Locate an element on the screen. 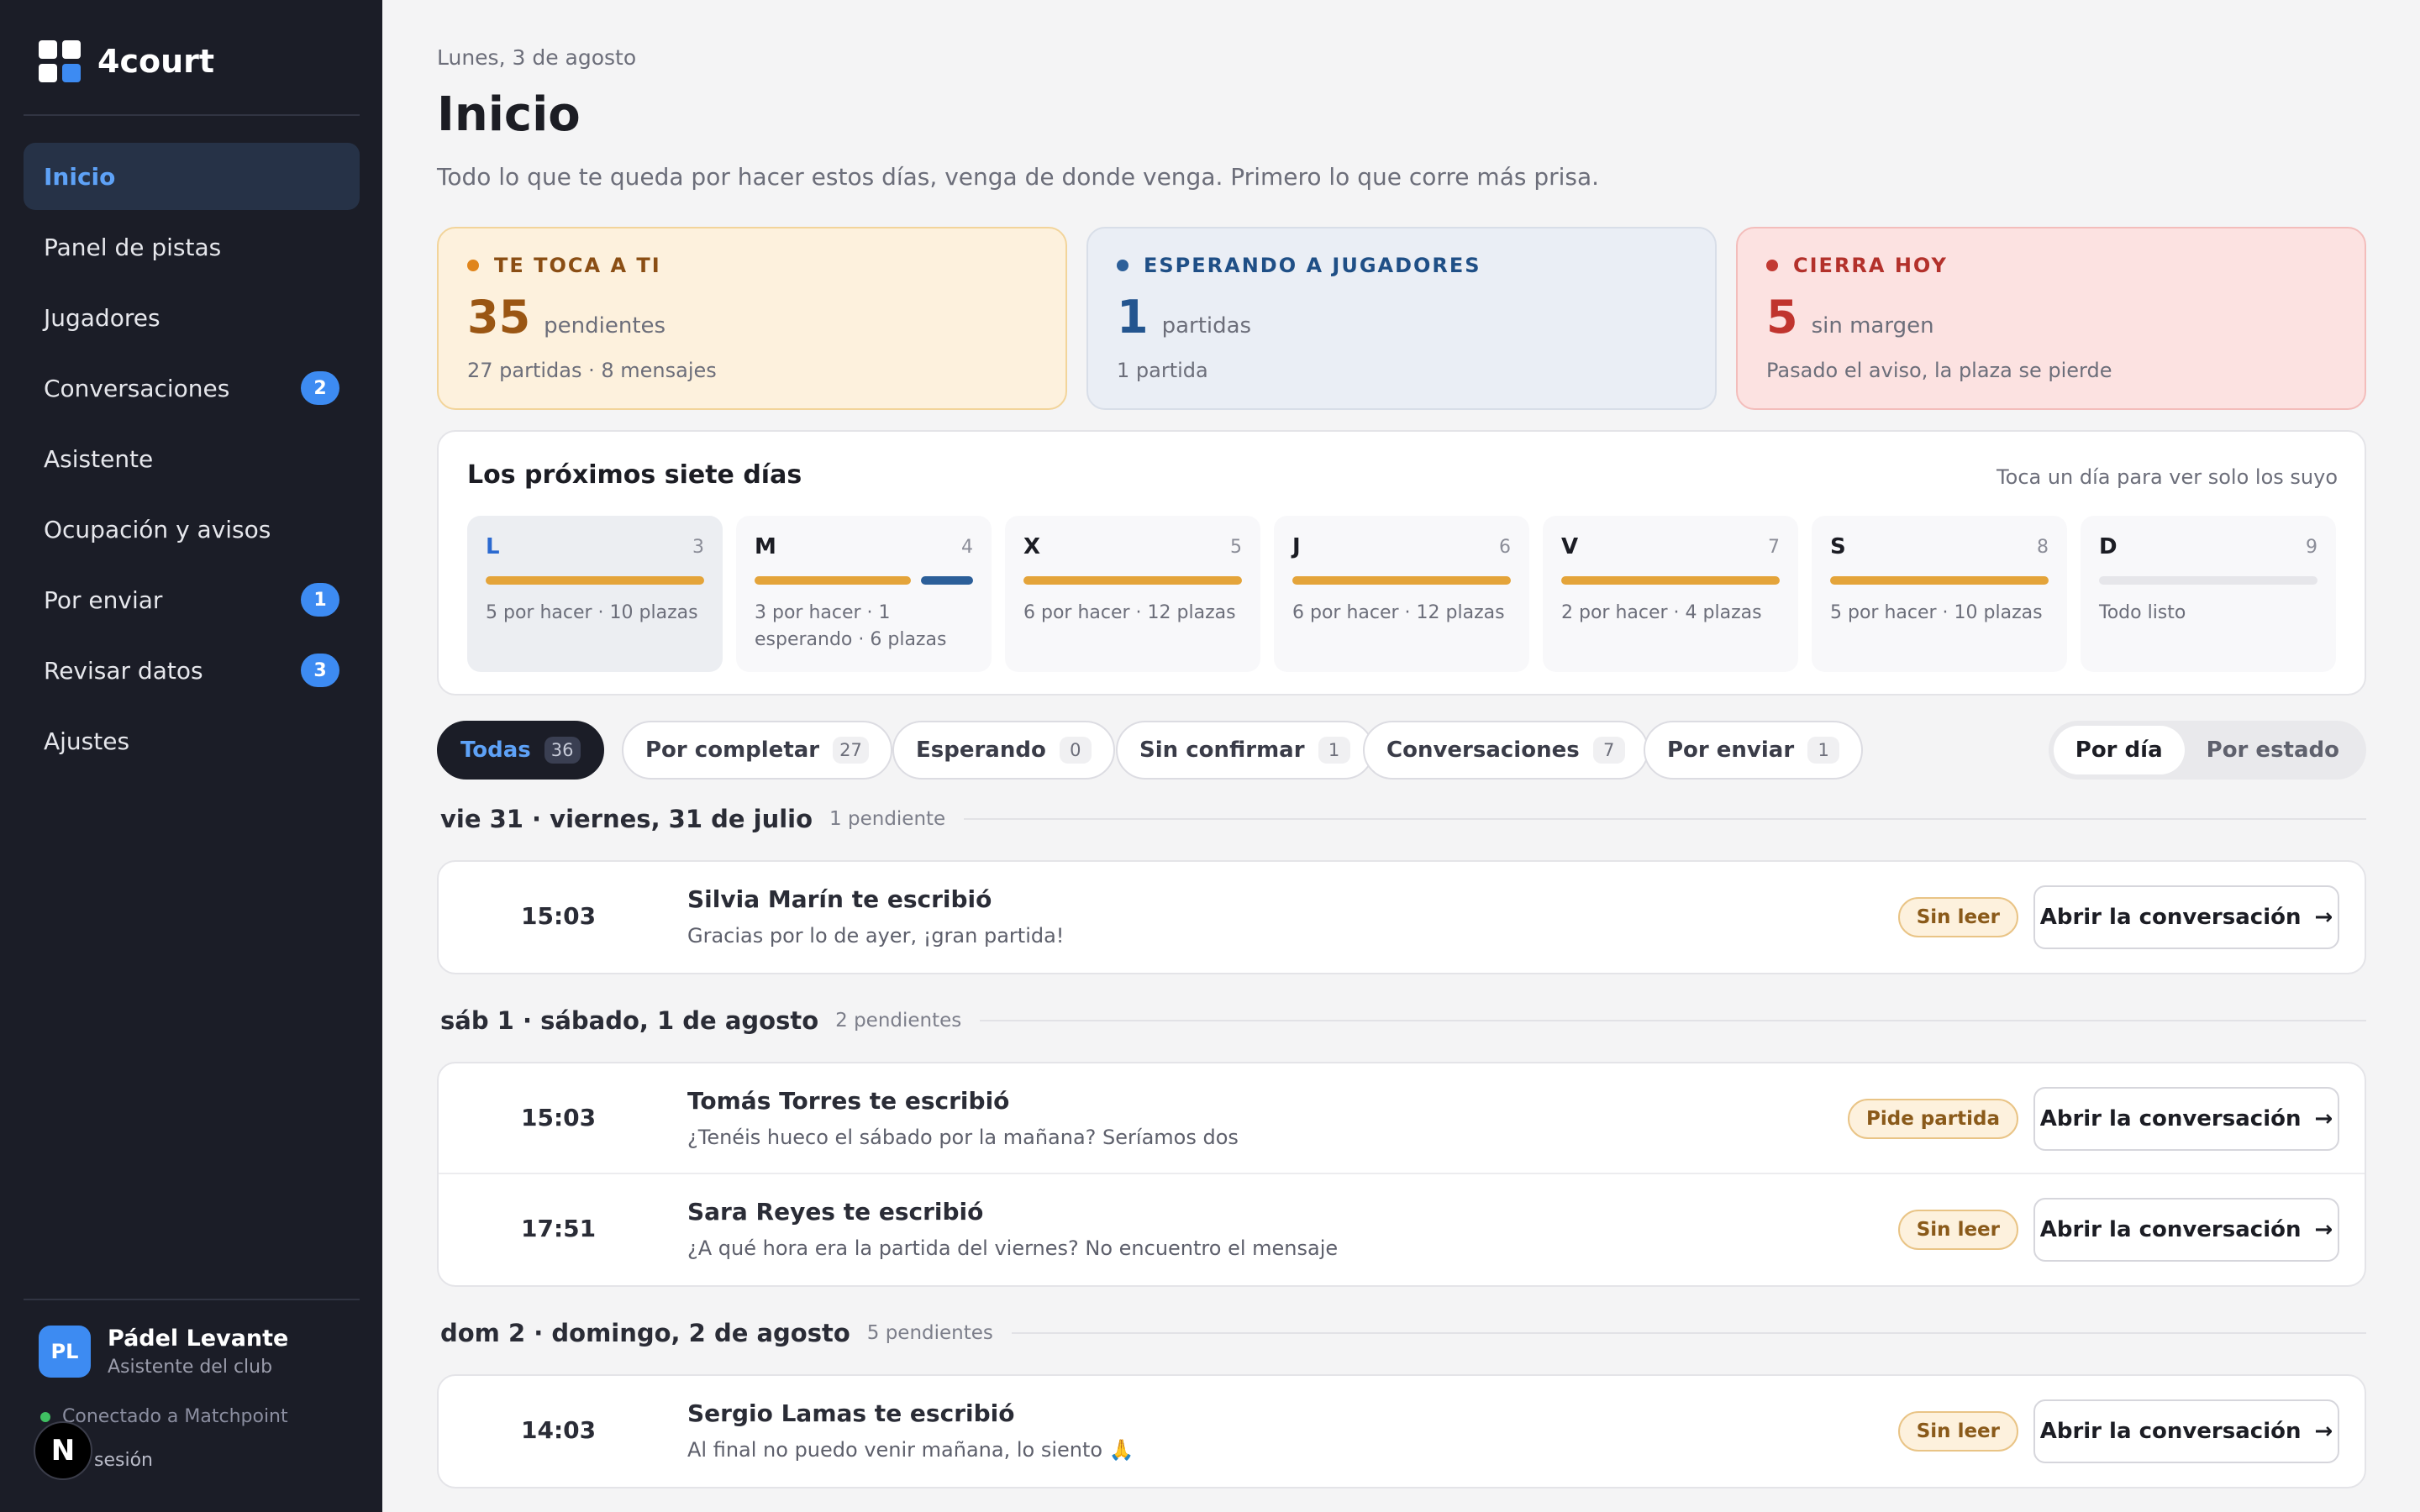  stat-unit: pendientes is located at coordinates (605, 326).